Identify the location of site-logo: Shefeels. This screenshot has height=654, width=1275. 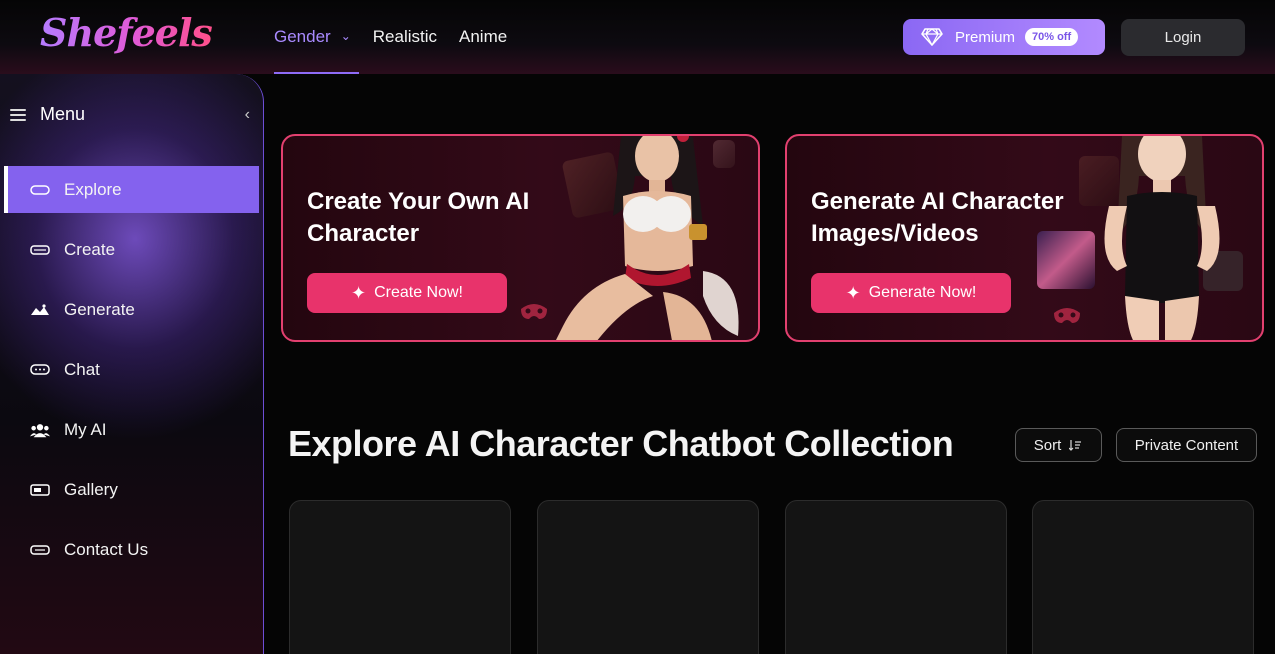
(126, 32).